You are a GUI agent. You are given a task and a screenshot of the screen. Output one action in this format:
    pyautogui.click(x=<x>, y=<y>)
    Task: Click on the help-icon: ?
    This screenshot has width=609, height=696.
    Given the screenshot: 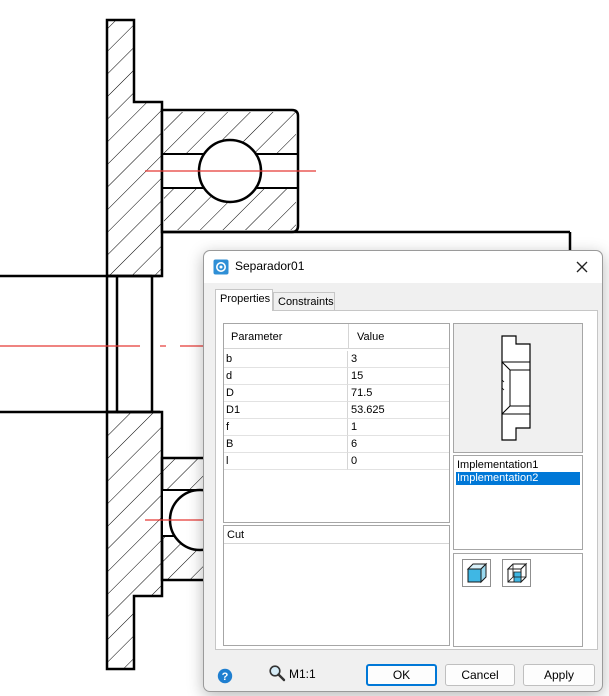 What is the action you would take?
    pyautogui.click(x=225, y=676)
    